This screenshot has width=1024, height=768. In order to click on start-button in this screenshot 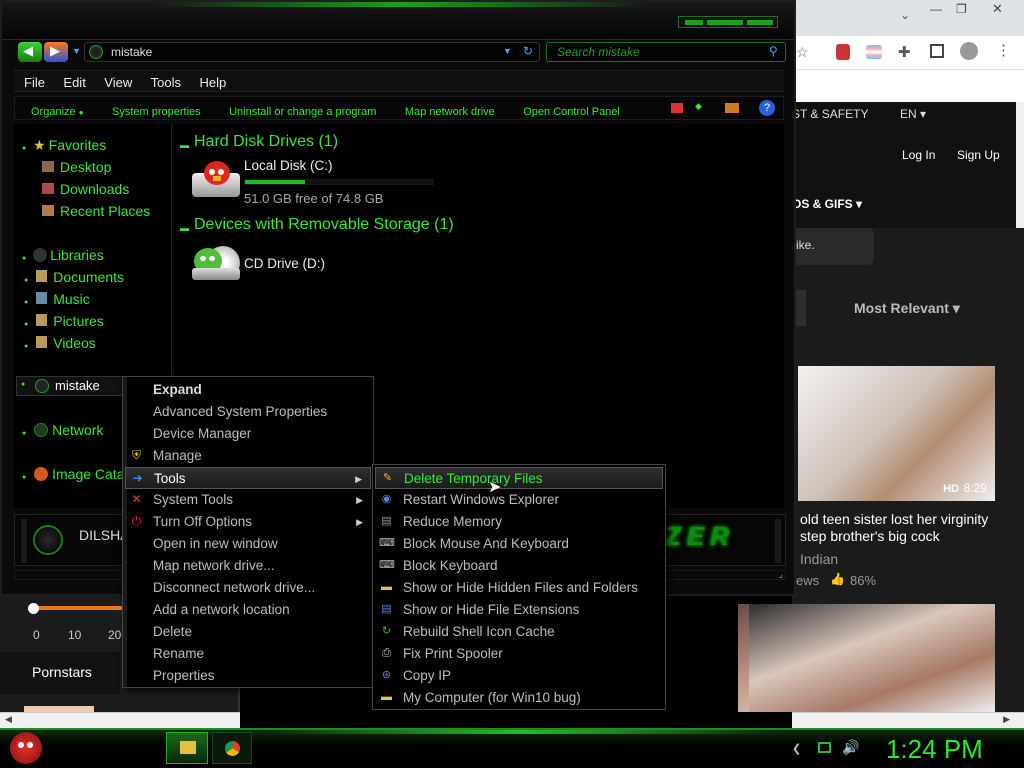, I will do `click(26, 749)`.